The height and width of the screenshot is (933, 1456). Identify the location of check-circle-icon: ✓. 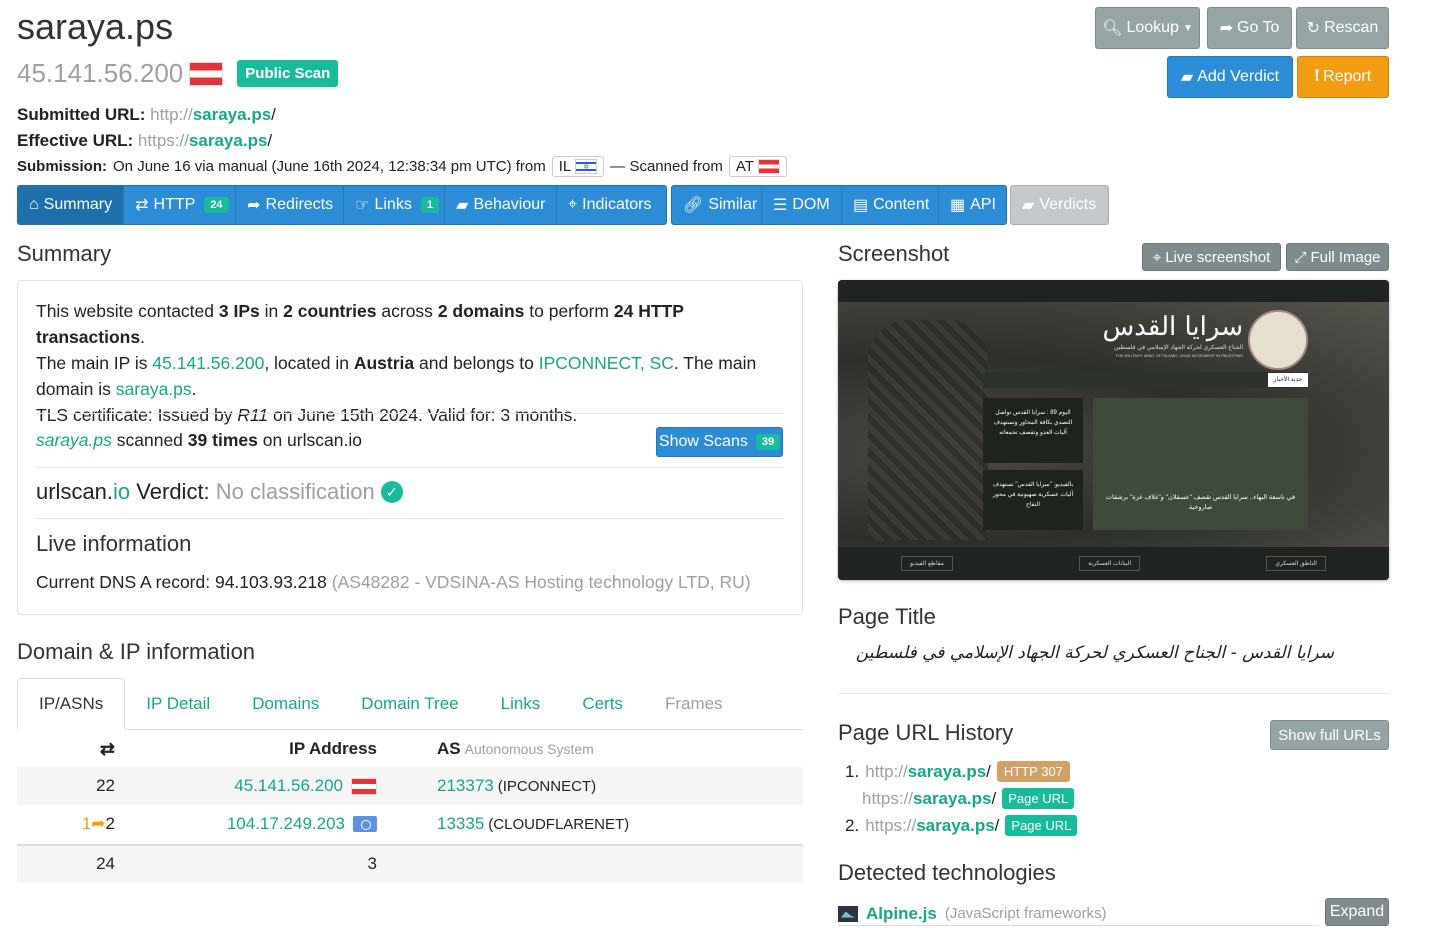
(391, 492).